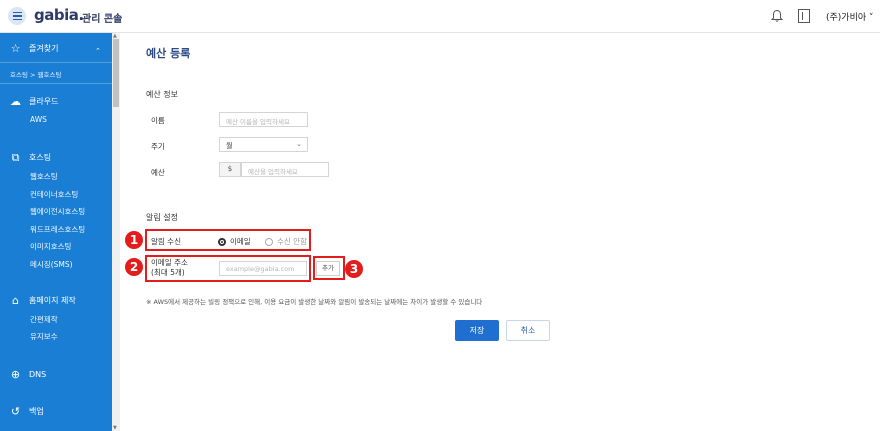 The image size is (880, 431). Describe the element at coordinates (17, 16) in the screenshot. I see `menu-icon` at that location.